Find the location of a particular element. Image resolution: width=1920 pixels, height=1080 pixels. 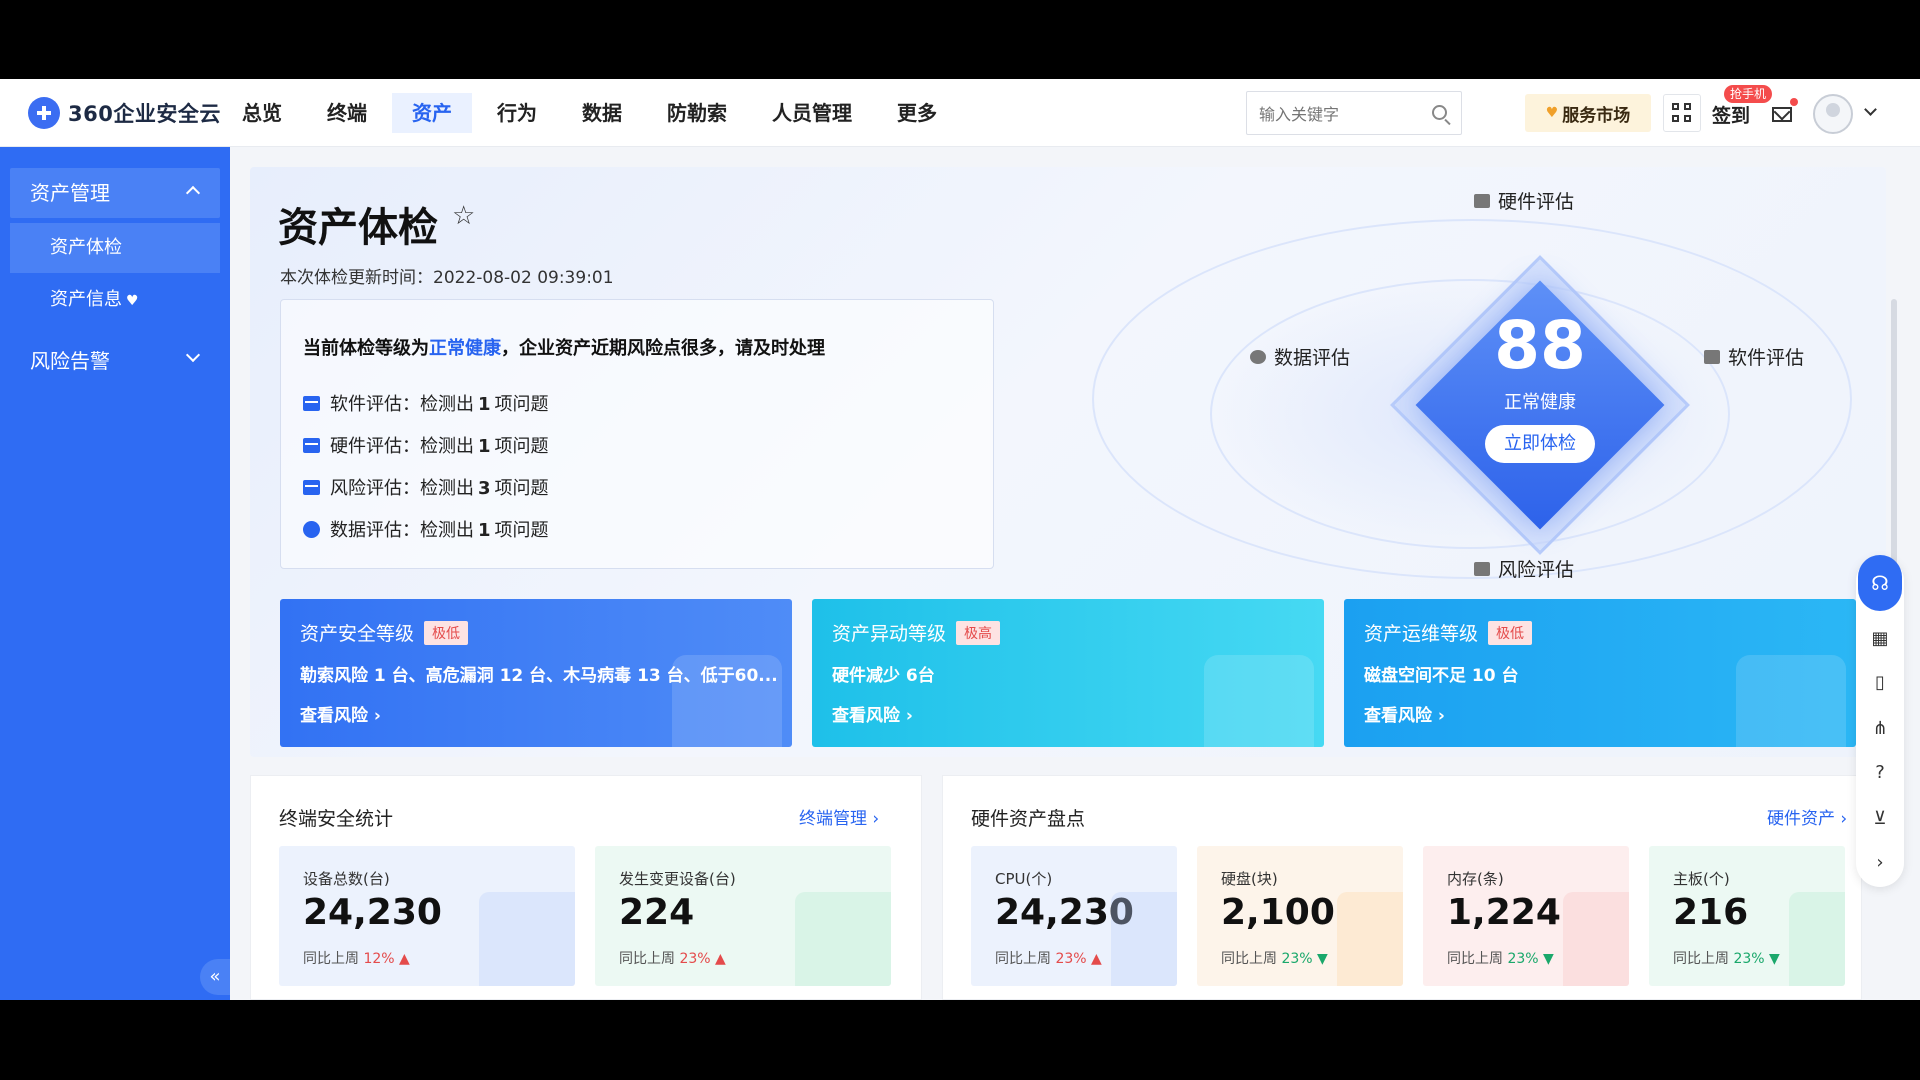

level-card-ops: 资产运维等级 极低 磁盘空间不足 10 台 查看风险 › is located at coordinates (1600, 673).